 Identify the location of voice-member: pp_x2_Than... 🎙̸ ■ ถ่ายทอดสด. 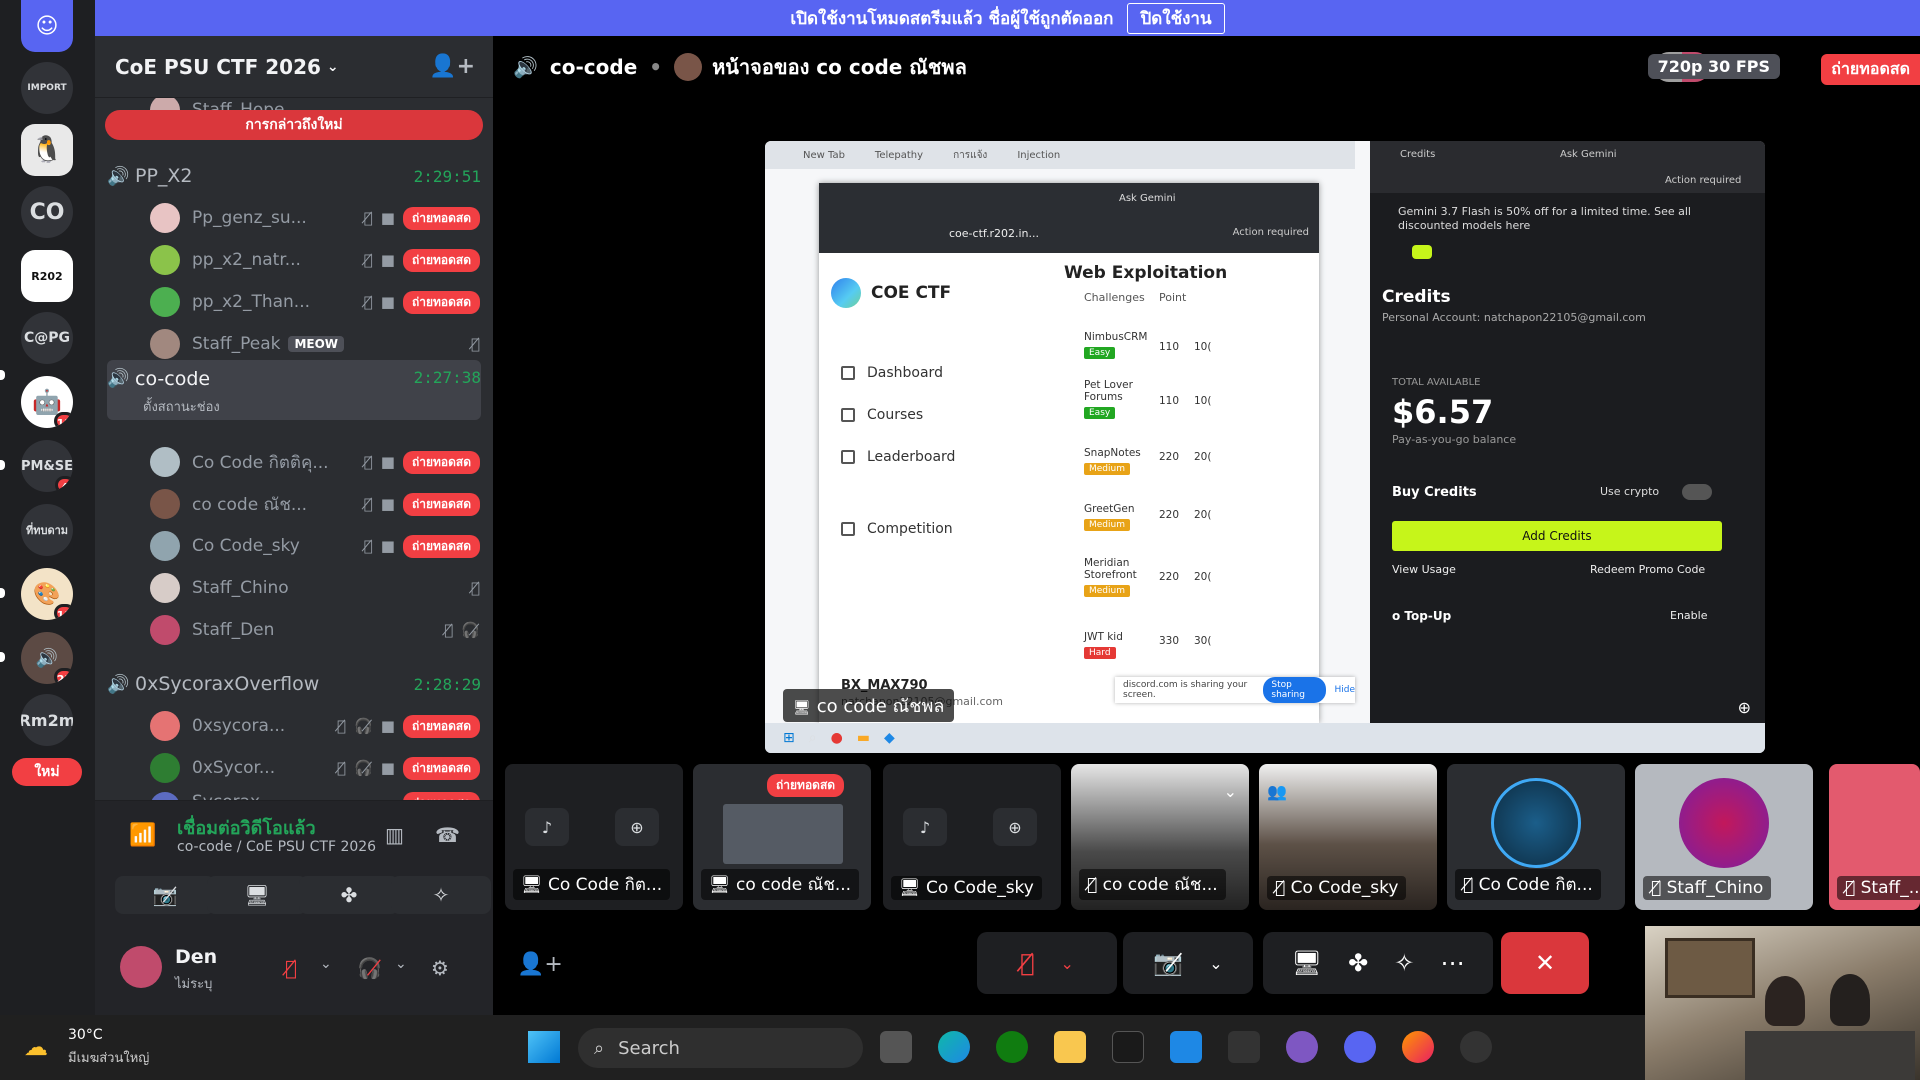
(315, 302).